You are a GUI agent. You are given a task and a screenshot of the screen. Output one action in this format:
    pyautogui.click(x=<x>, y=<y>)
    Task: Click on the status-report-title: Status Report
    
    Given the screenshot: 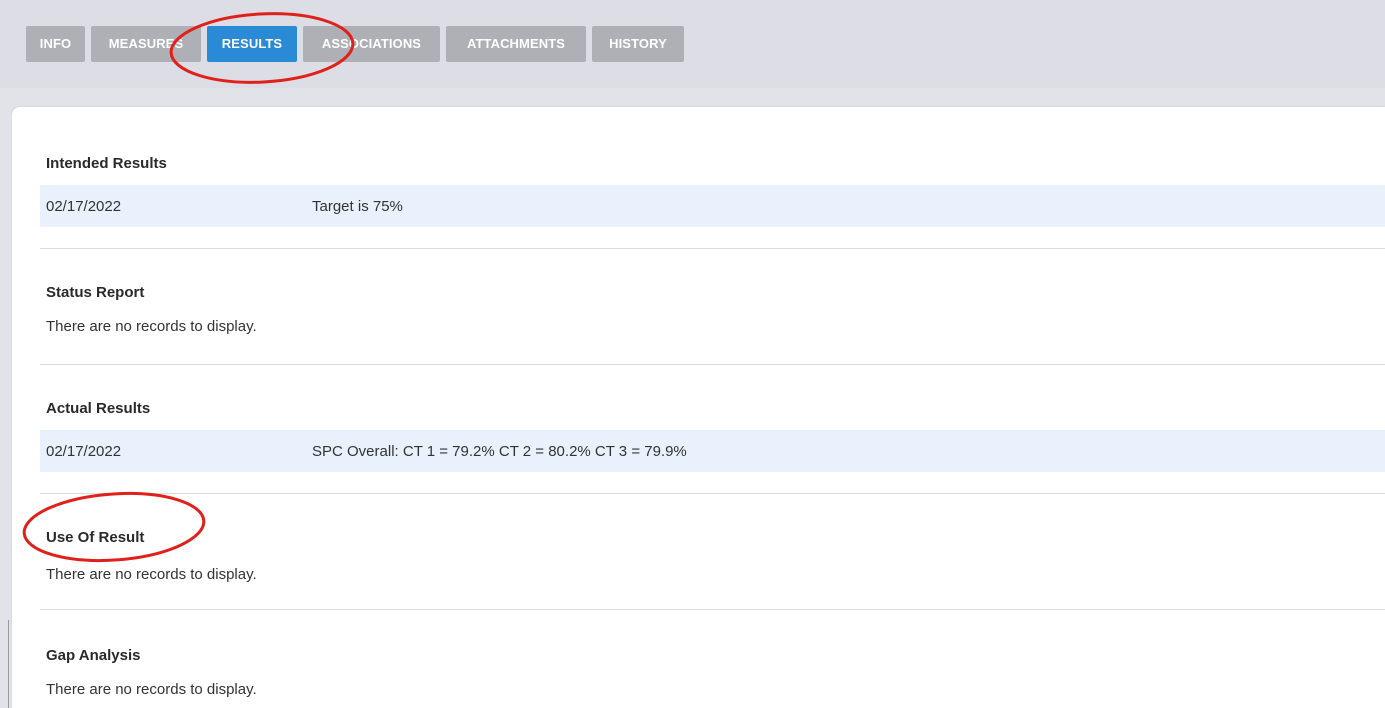 What is the action you would take?
    pyautogui.click(x=95, y=292)
    